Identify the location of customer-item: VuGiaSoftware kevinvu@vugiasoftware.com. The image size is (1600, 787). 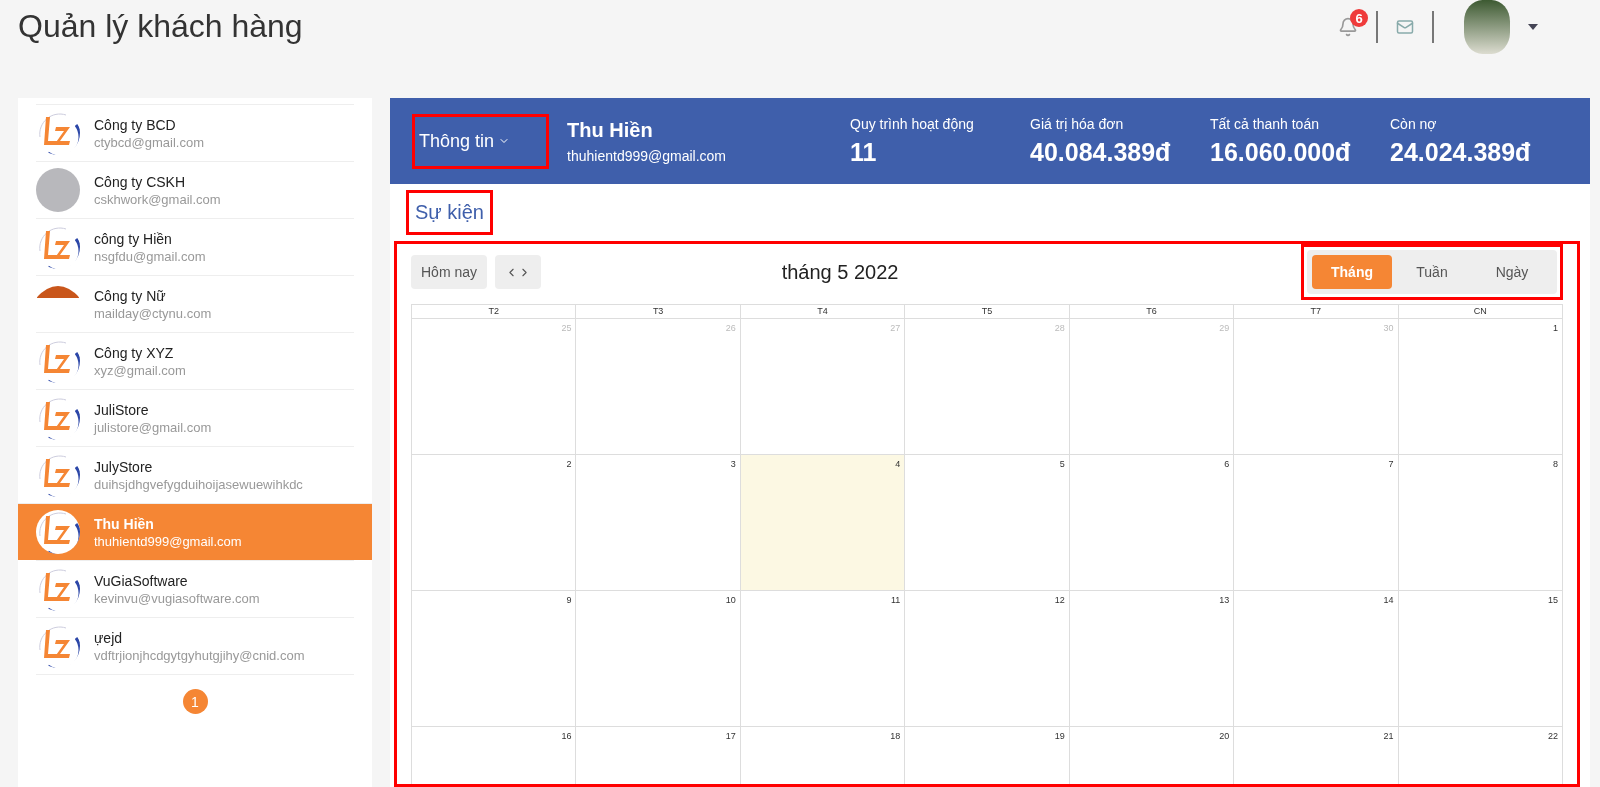
(195, 588).